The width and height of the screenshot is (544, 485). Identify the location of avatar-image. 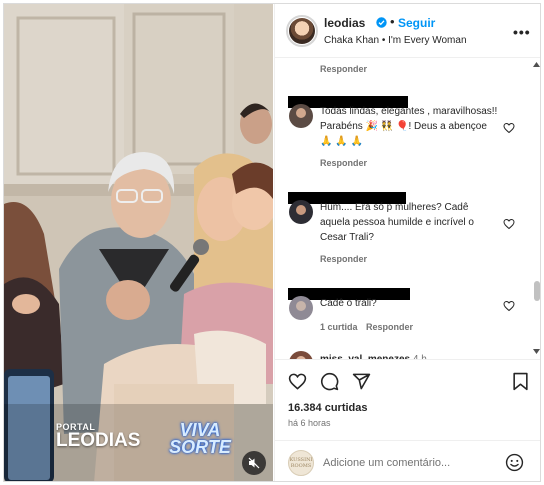
(302, 31).